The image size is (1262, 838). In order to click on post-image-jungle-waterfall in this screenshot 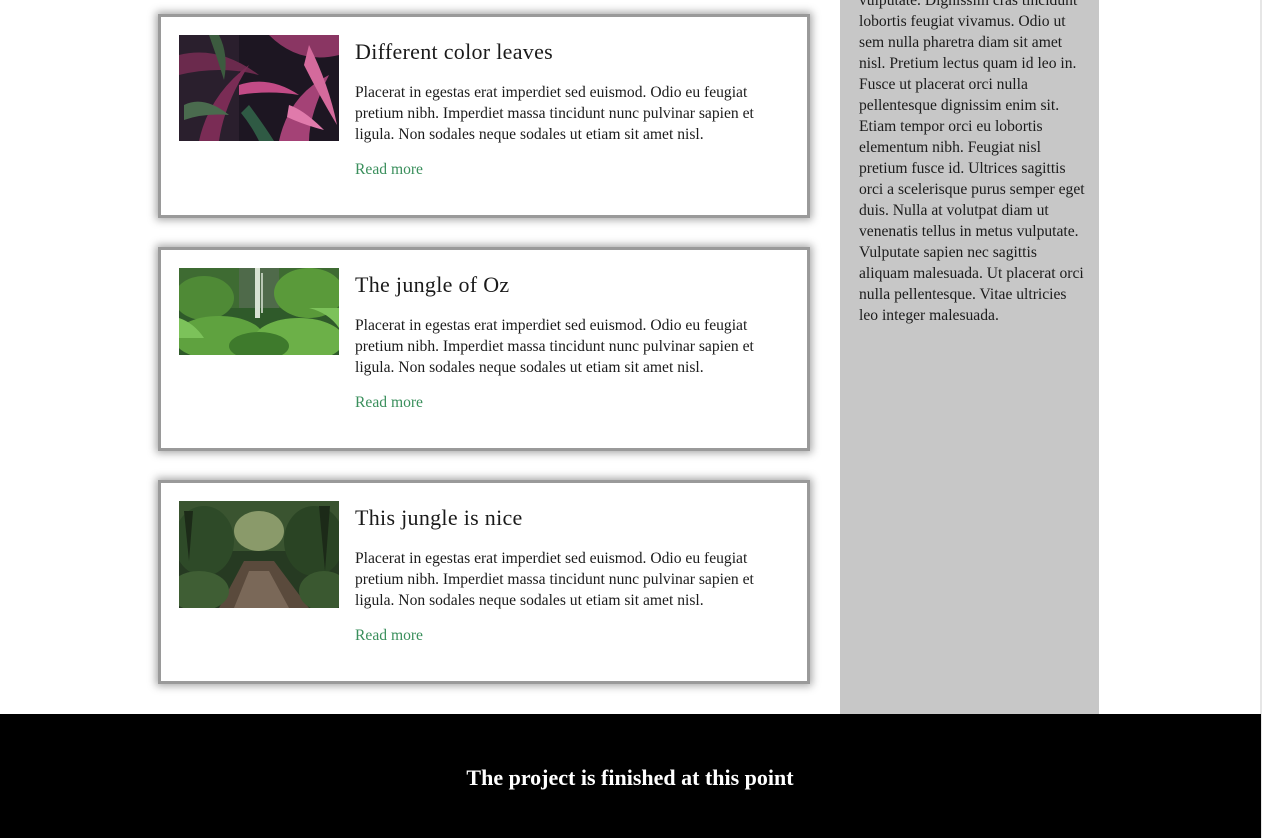, I will do `click(259, 311)`.